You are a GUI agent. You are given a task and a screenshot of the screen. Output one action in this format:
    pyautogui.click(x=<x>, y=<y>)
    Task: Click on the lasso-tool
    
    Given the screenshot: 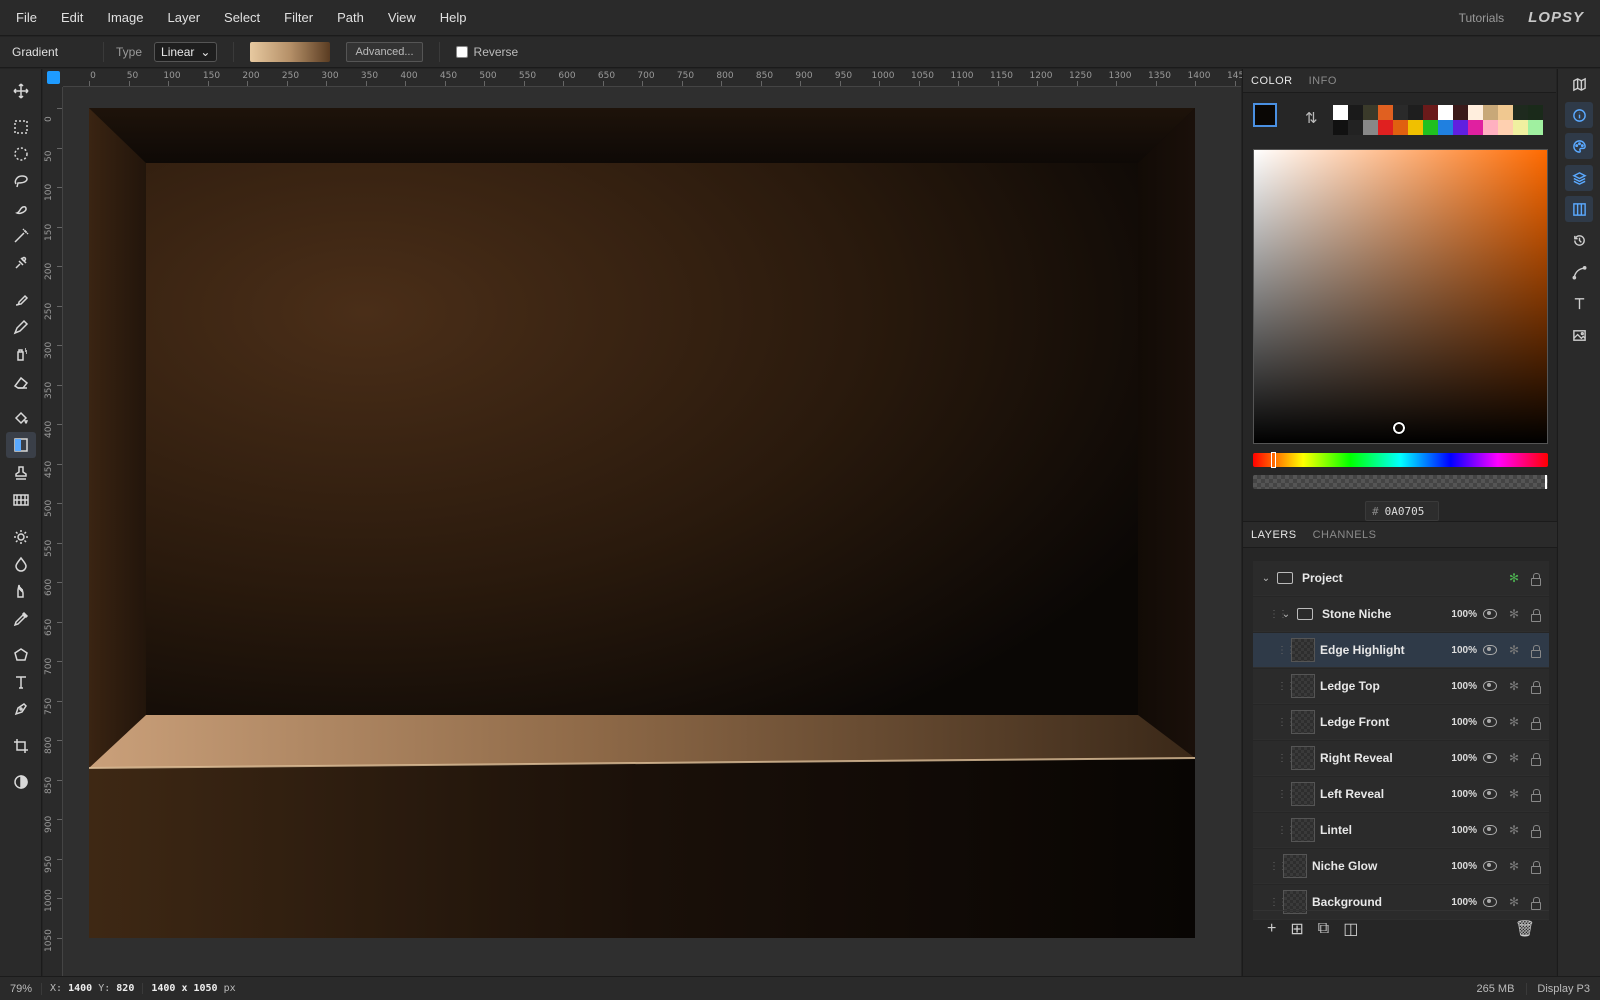 What is the action you would take?
    pyautogui.click(x=21, y=181)
    